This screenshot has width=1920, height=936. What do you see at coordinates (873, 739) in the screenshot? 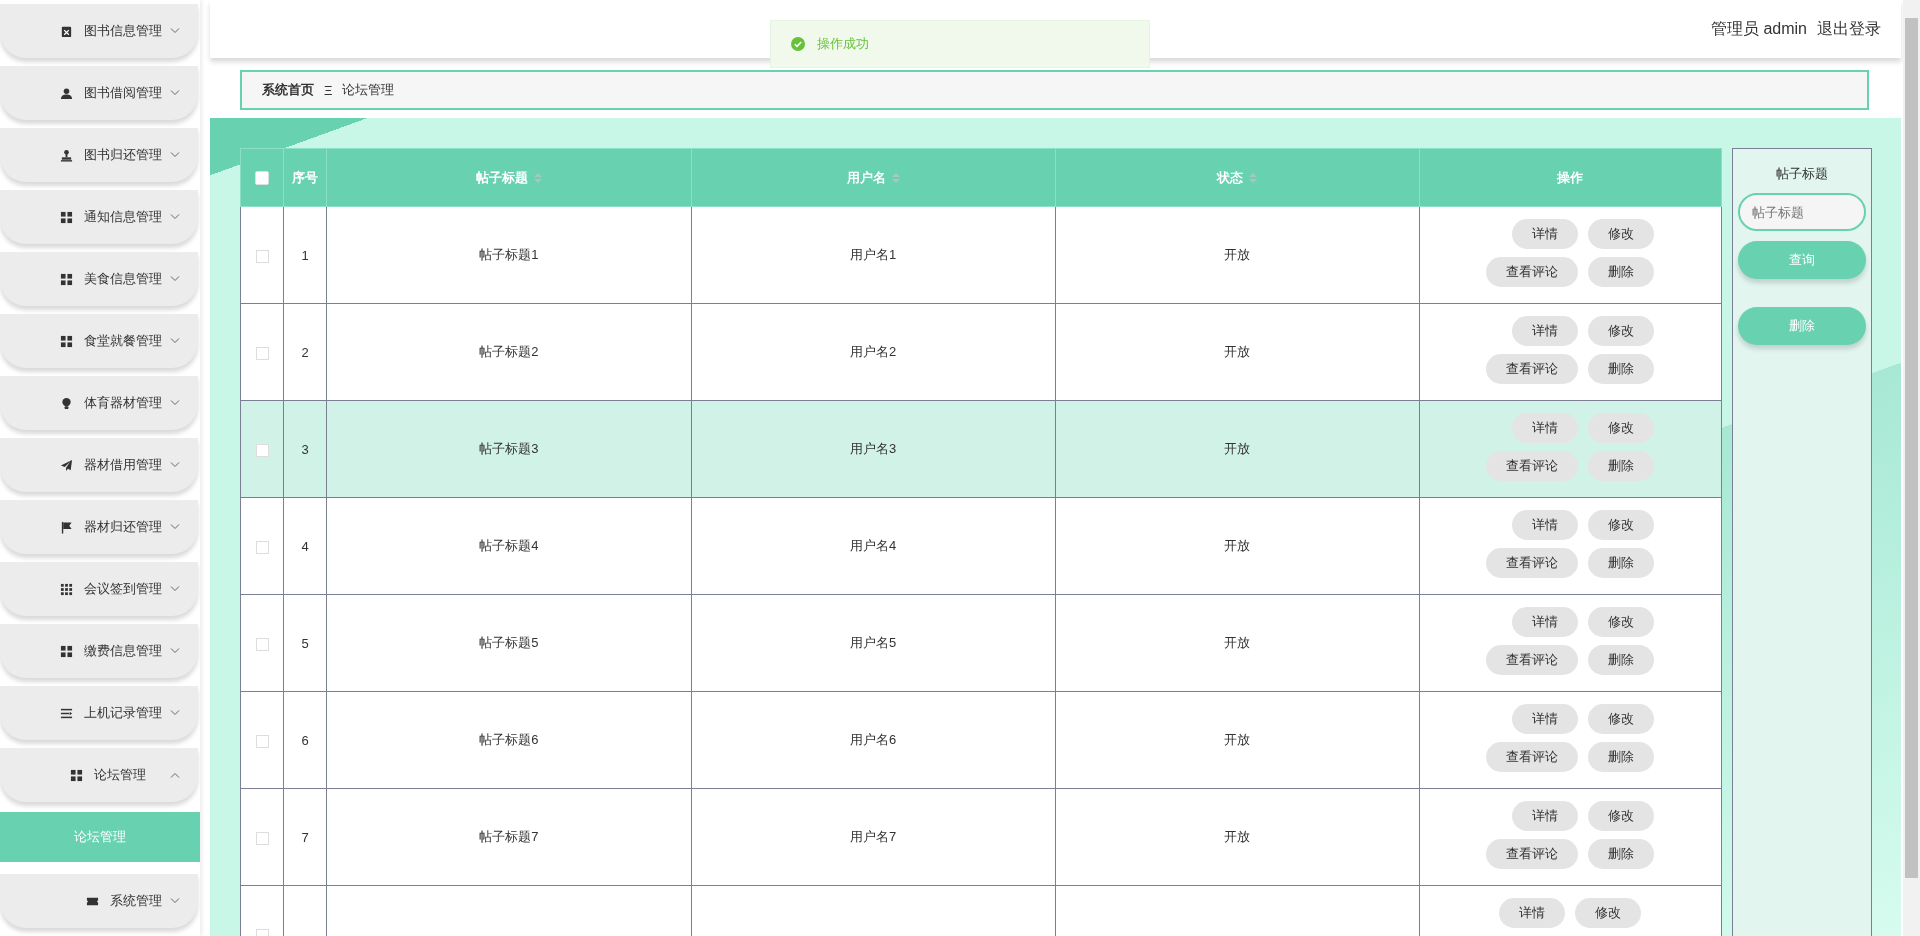
I see `table-cell-text: 用户名6` at bounding box center [873, 739].